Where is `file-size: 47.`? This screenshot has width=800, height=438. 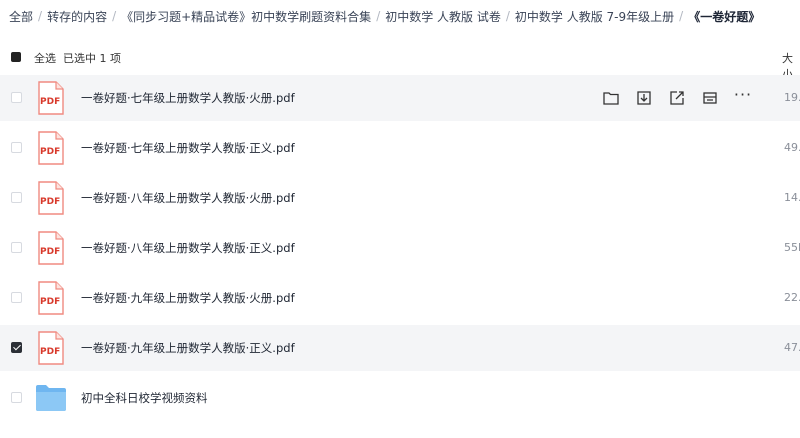
file-size: 47. is located at coordinates (792, 347).